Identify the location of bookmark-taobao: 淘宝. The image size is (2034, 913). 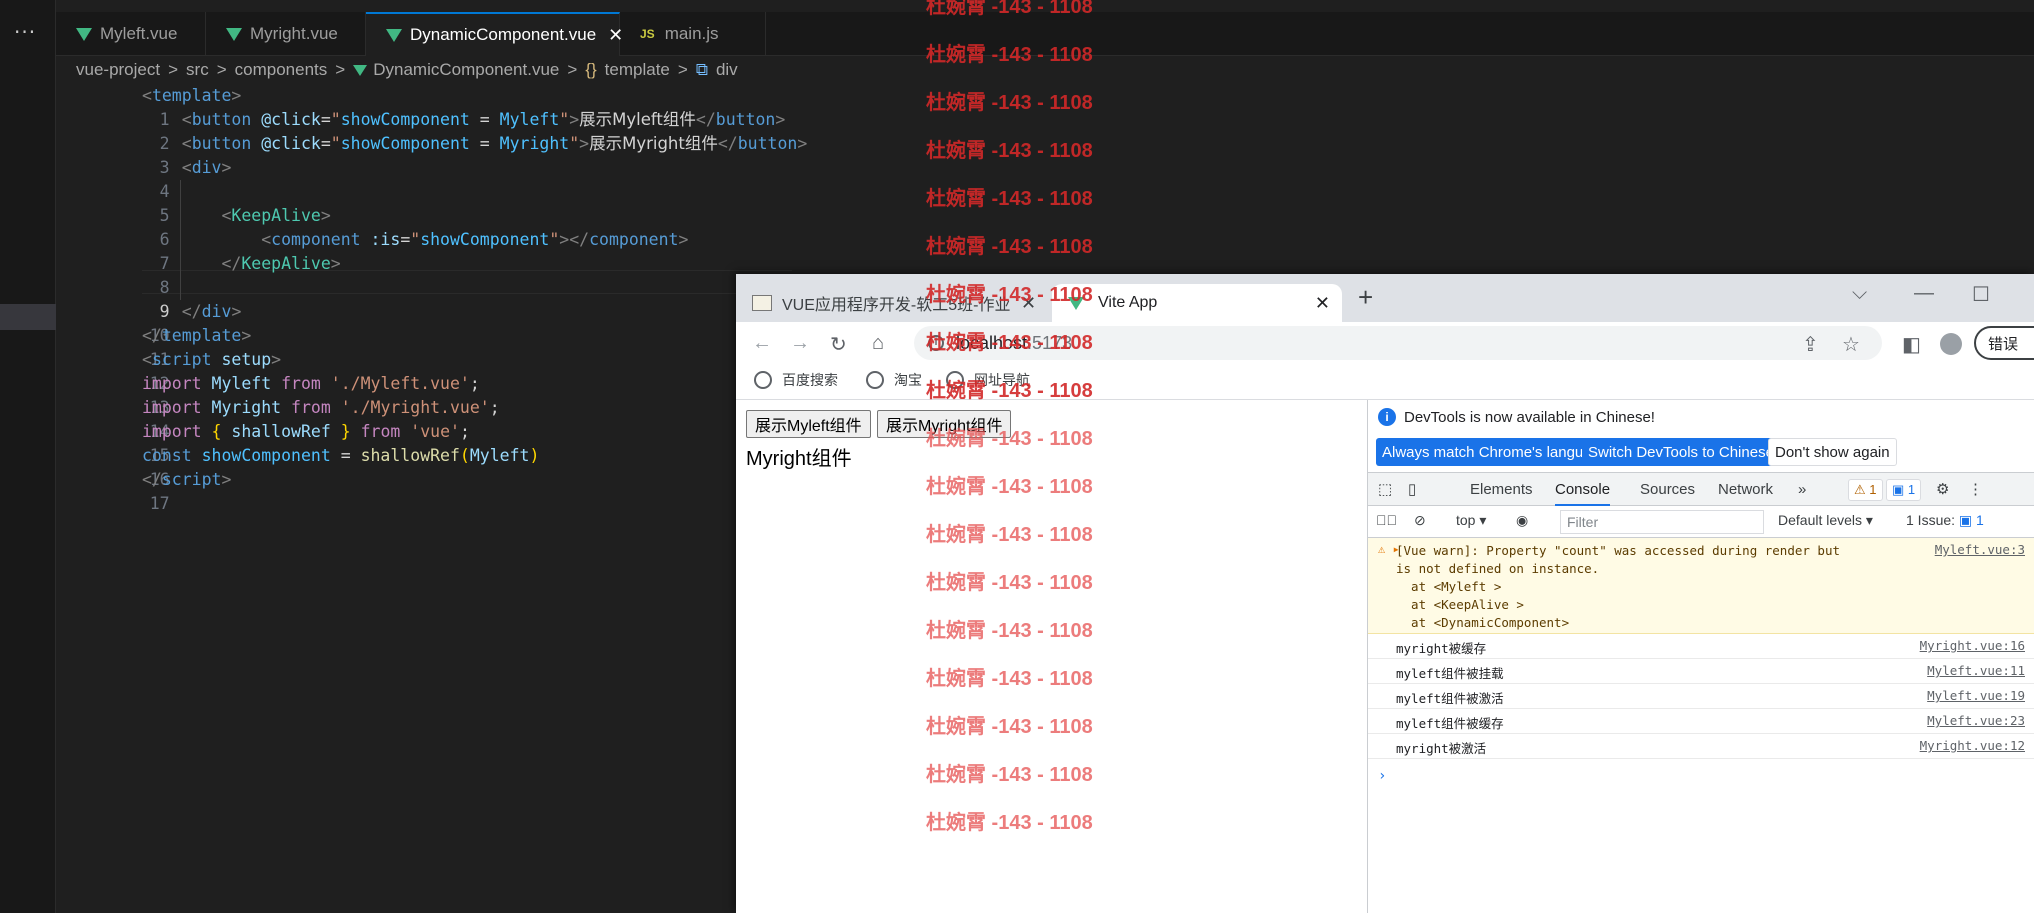
(894, 380).